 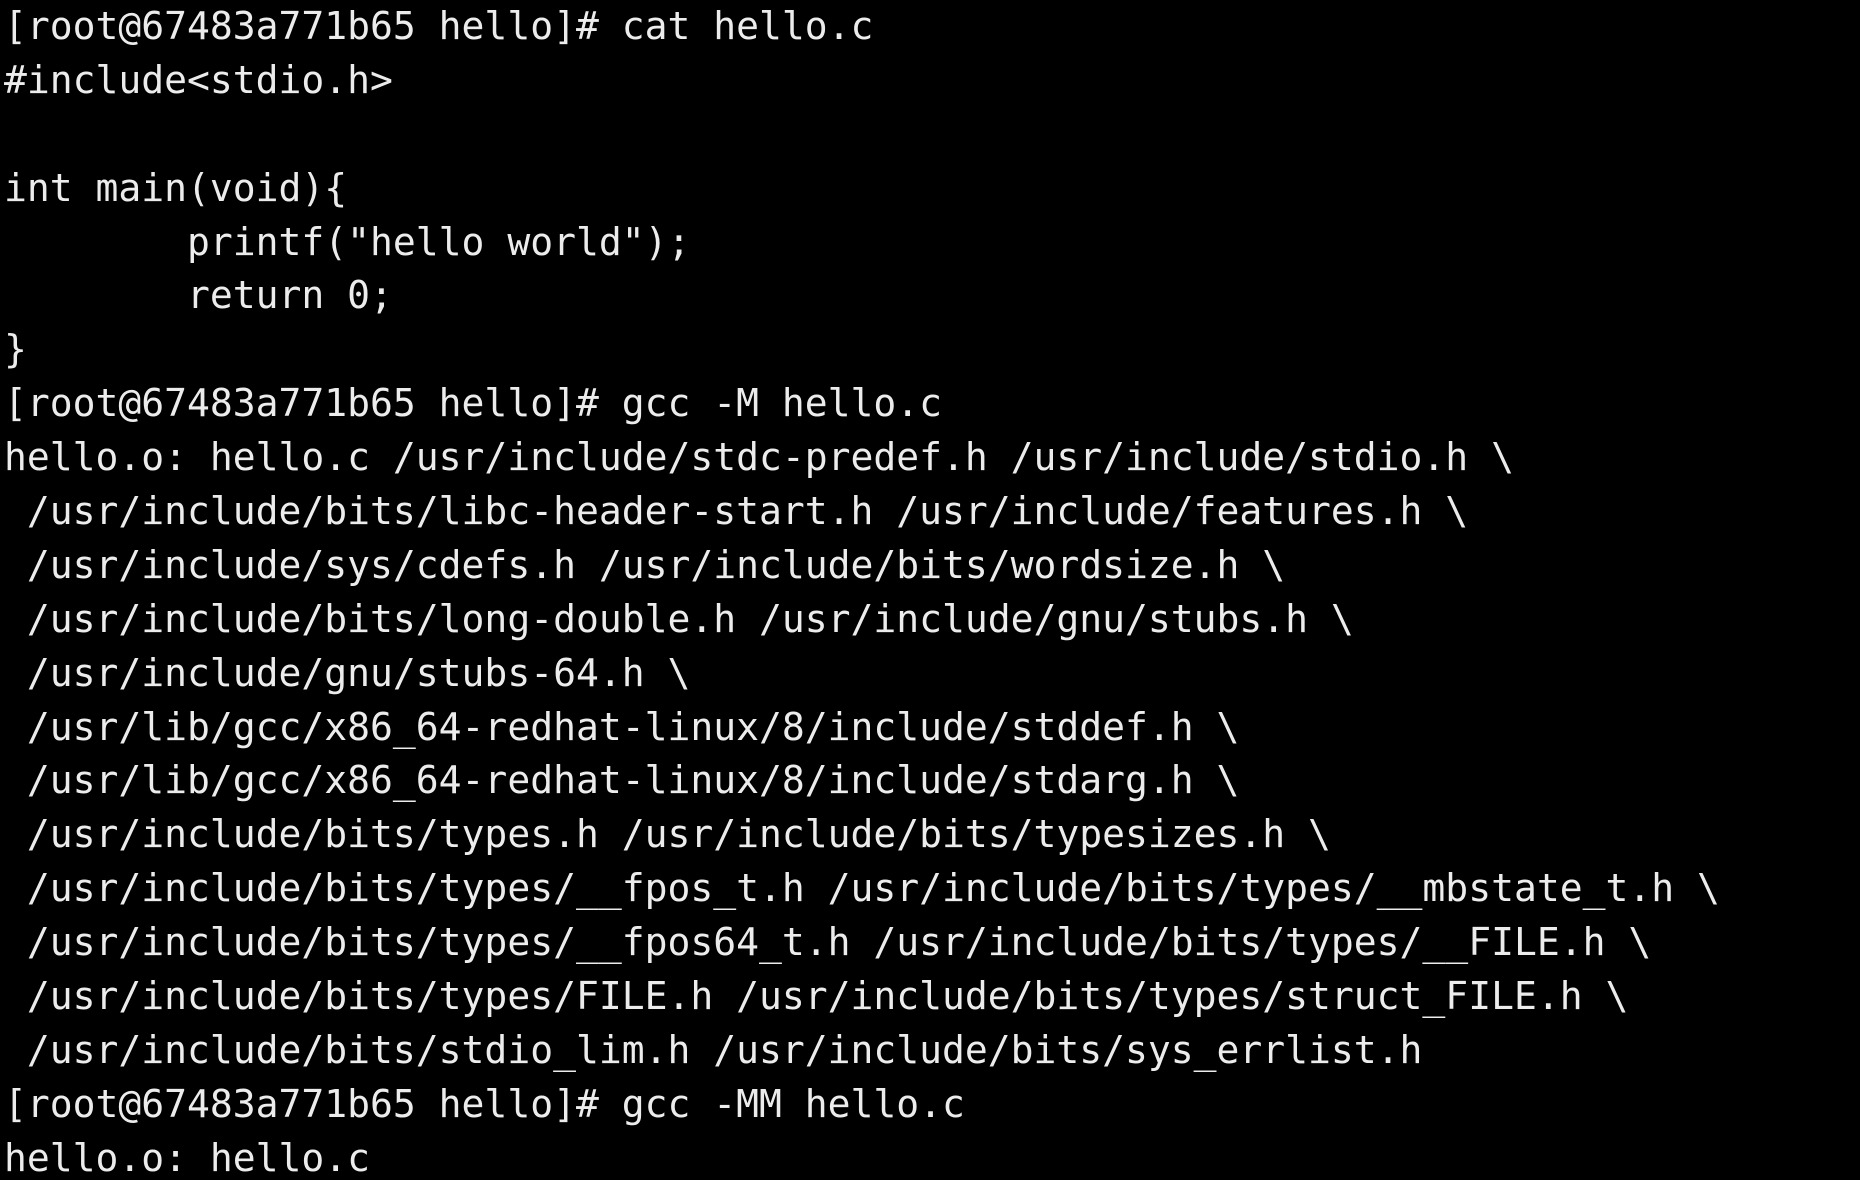 I want to click on output-line: printf("hello world");, so click(x=347, y=241).